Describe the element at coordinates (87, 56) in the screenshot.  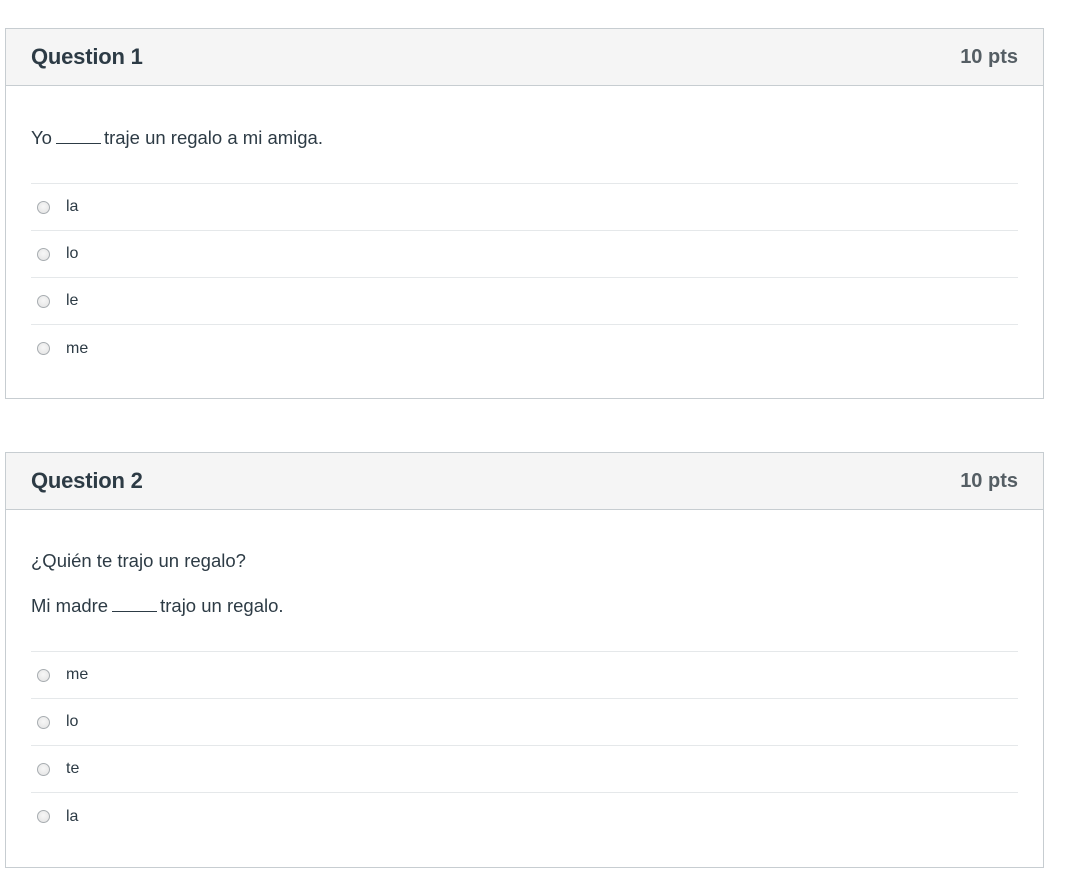
I see `question-title: Question 1` at that location.